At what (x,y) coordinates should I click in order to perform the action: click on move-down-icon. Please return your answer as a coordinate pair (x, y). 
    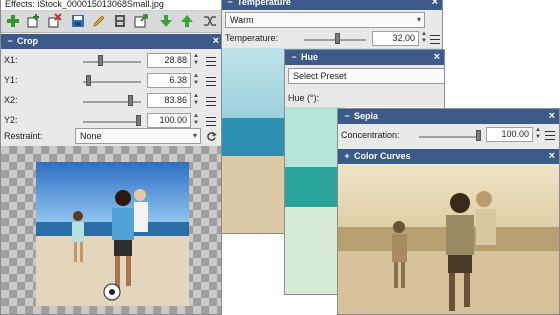
    Looking at the image, I should click on (166, 21).